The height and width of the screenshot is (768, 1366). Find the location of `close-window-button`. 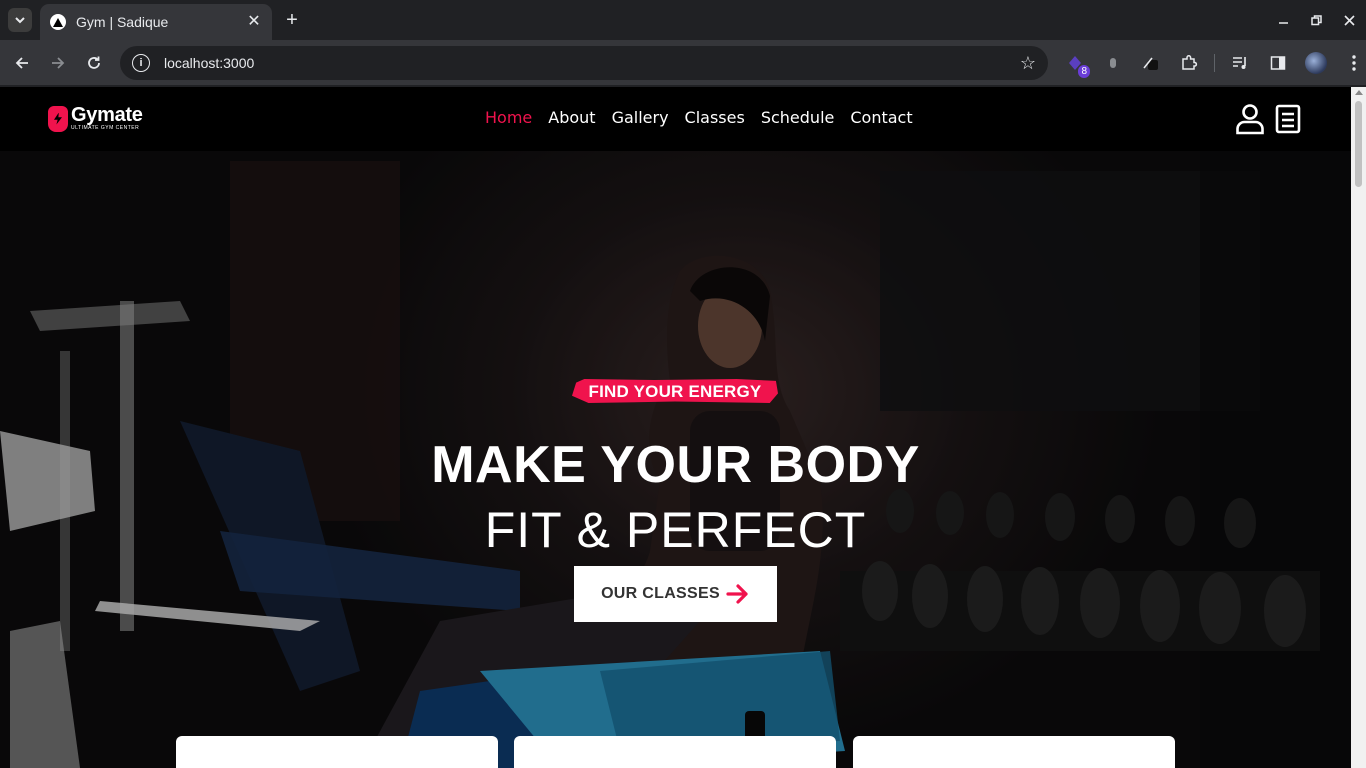

close-window-button is located at coordinates (1349, 20).